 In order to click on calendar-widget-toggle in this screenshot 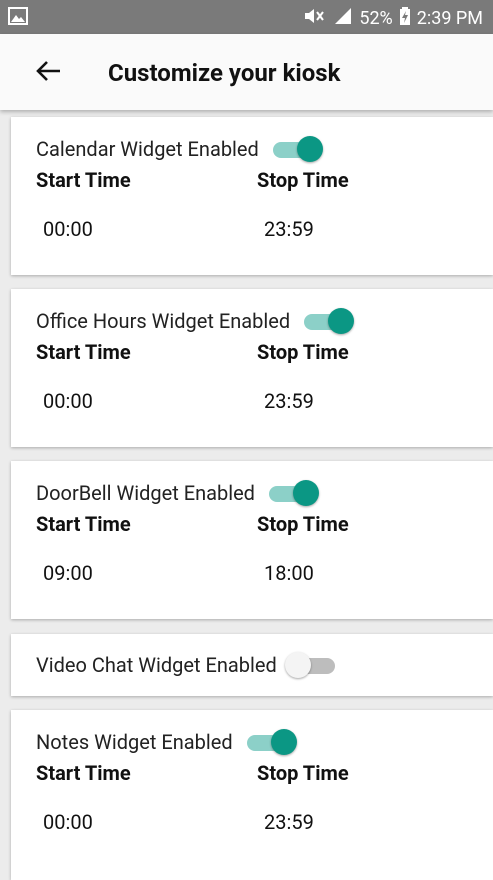, I will do `click(295, 149)`.